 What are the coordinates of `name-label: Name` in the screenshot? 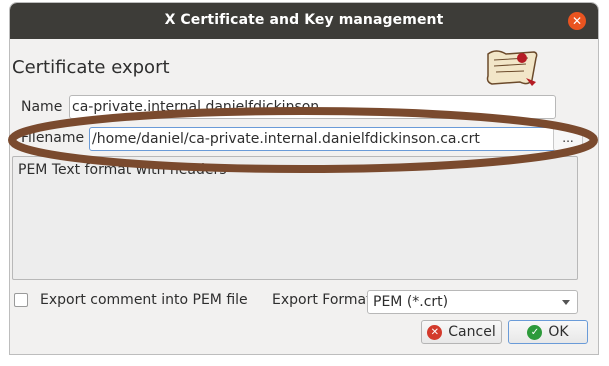 It's located at (42, 107).